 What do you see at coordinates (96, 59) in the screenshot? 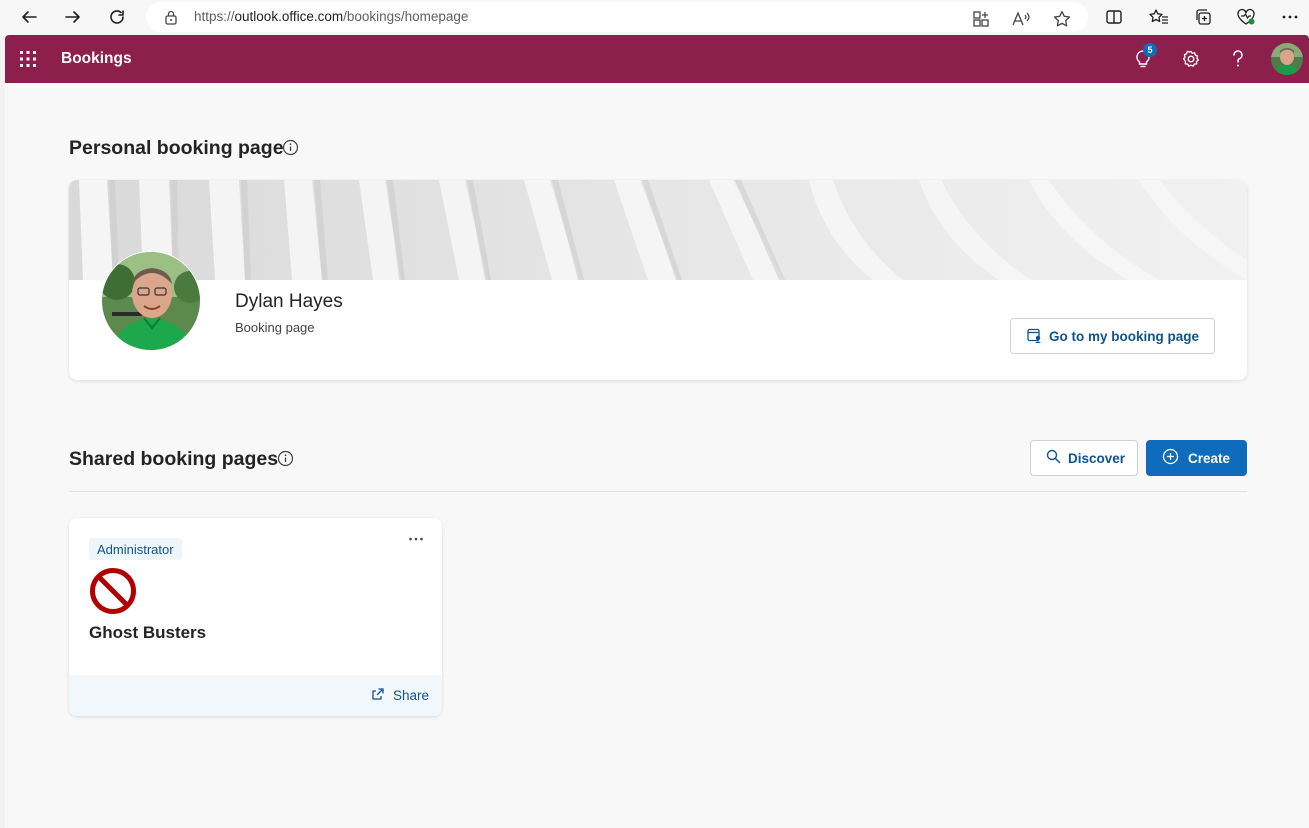
I see `app-title: Bookings` at bounding box center [96, 59].